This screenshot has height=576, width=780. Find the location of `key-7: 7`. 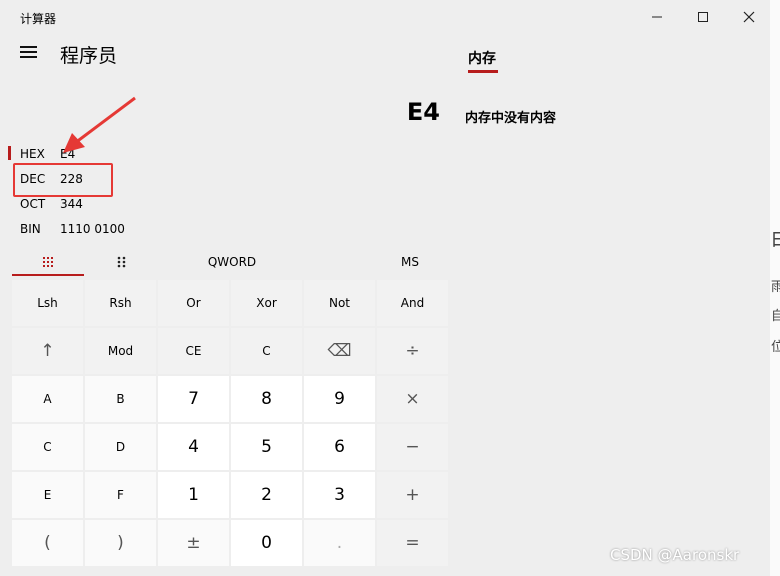

key-7: 7 is located at coordinates (193, 399).